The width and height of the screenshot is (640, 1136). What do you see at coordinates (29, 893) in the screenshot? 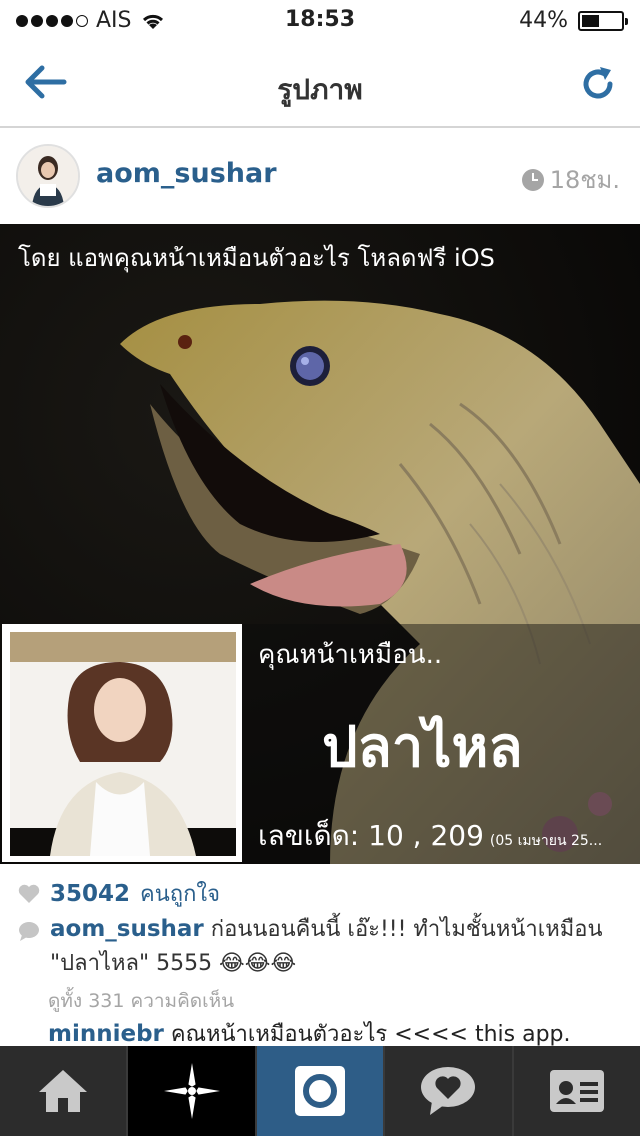
I see `heart-icon` at bounding box center [29, 893].